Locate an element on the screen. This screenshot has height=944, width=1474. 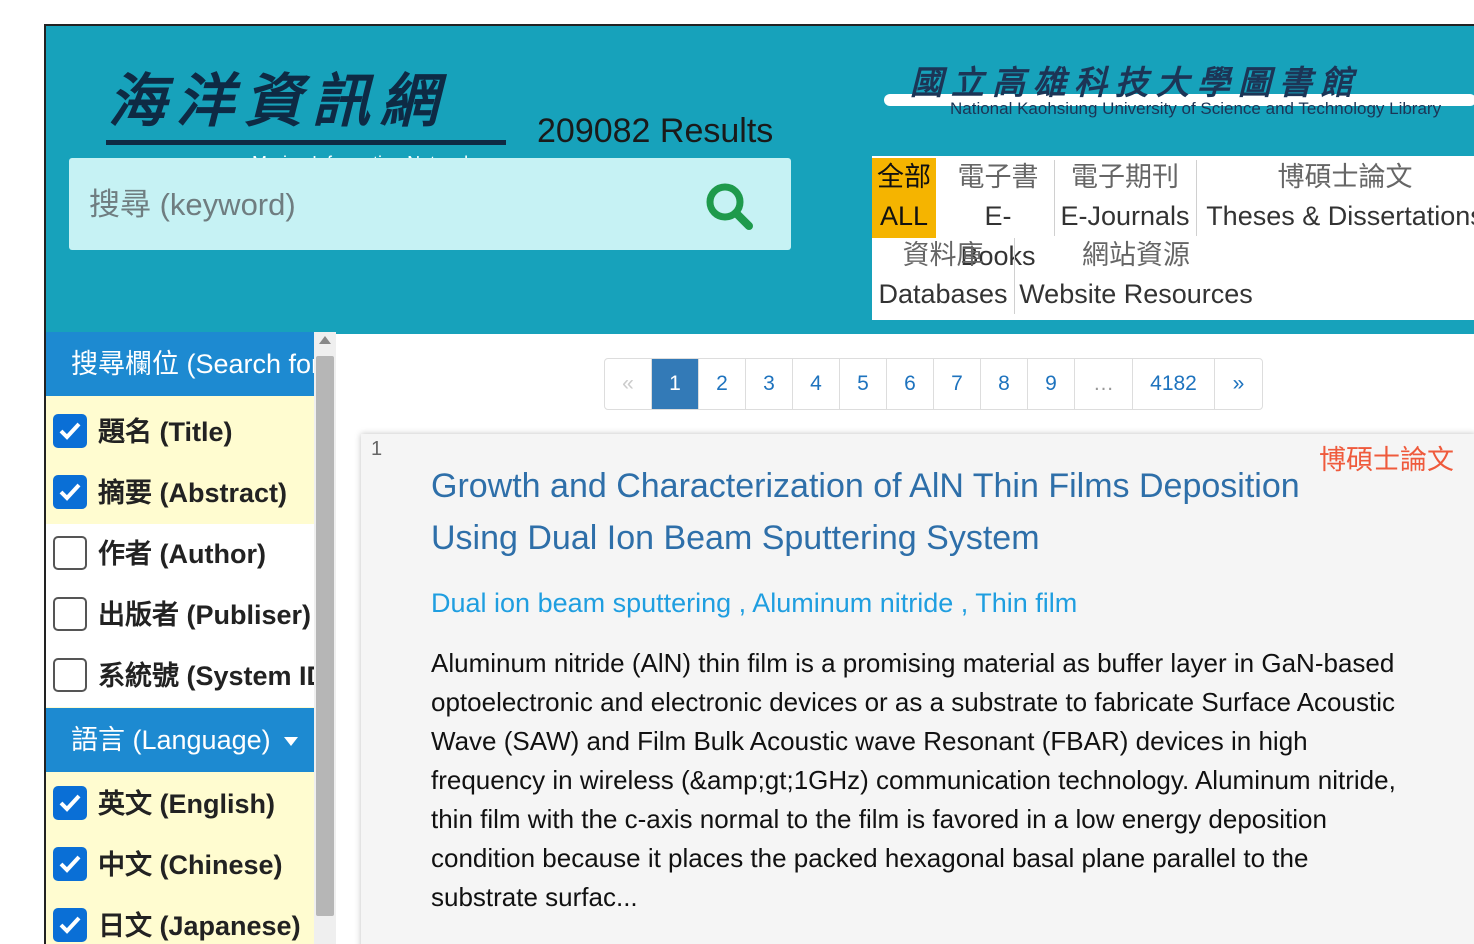
pagination-page: 1 is located at coordinates (675, 384).